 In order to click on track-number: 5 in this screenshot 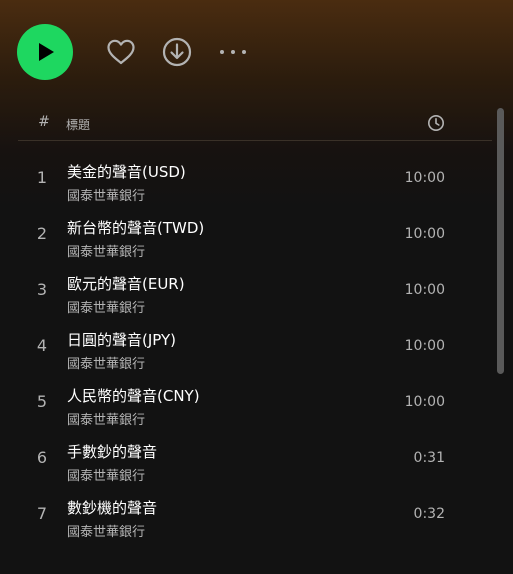, I will do `click(42, 401)`.